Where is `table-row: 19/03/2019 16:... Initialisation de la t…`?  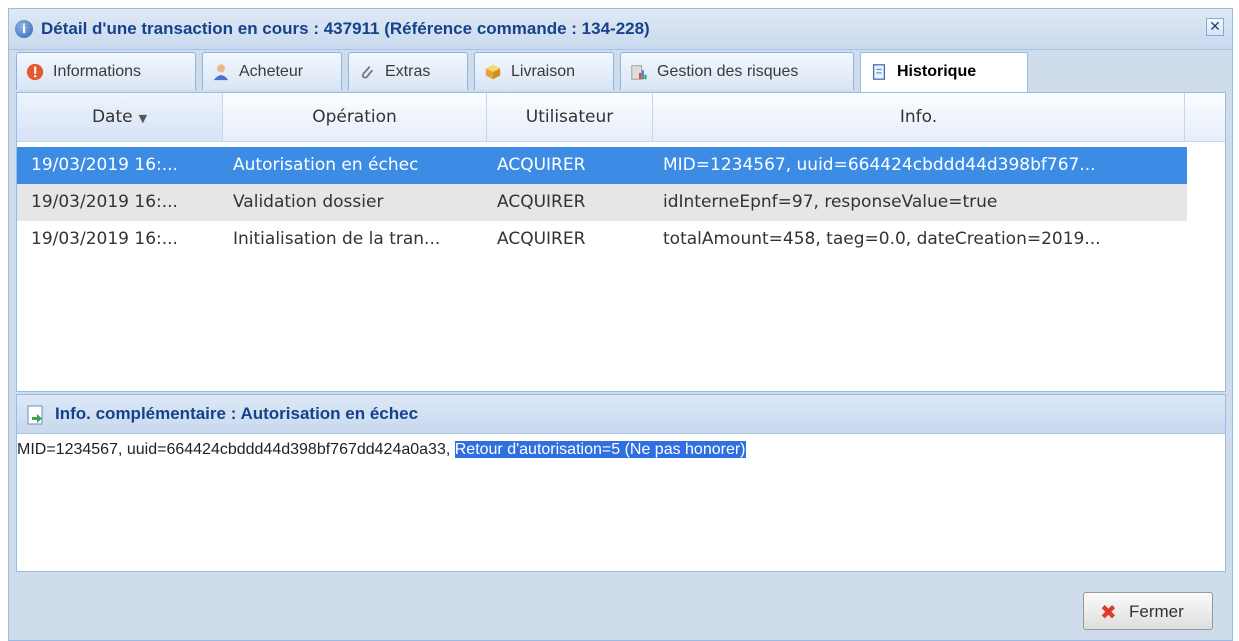
table-row: 19/03/2019 16:... Initialisation de la t… is located at coordinates (602, 239).